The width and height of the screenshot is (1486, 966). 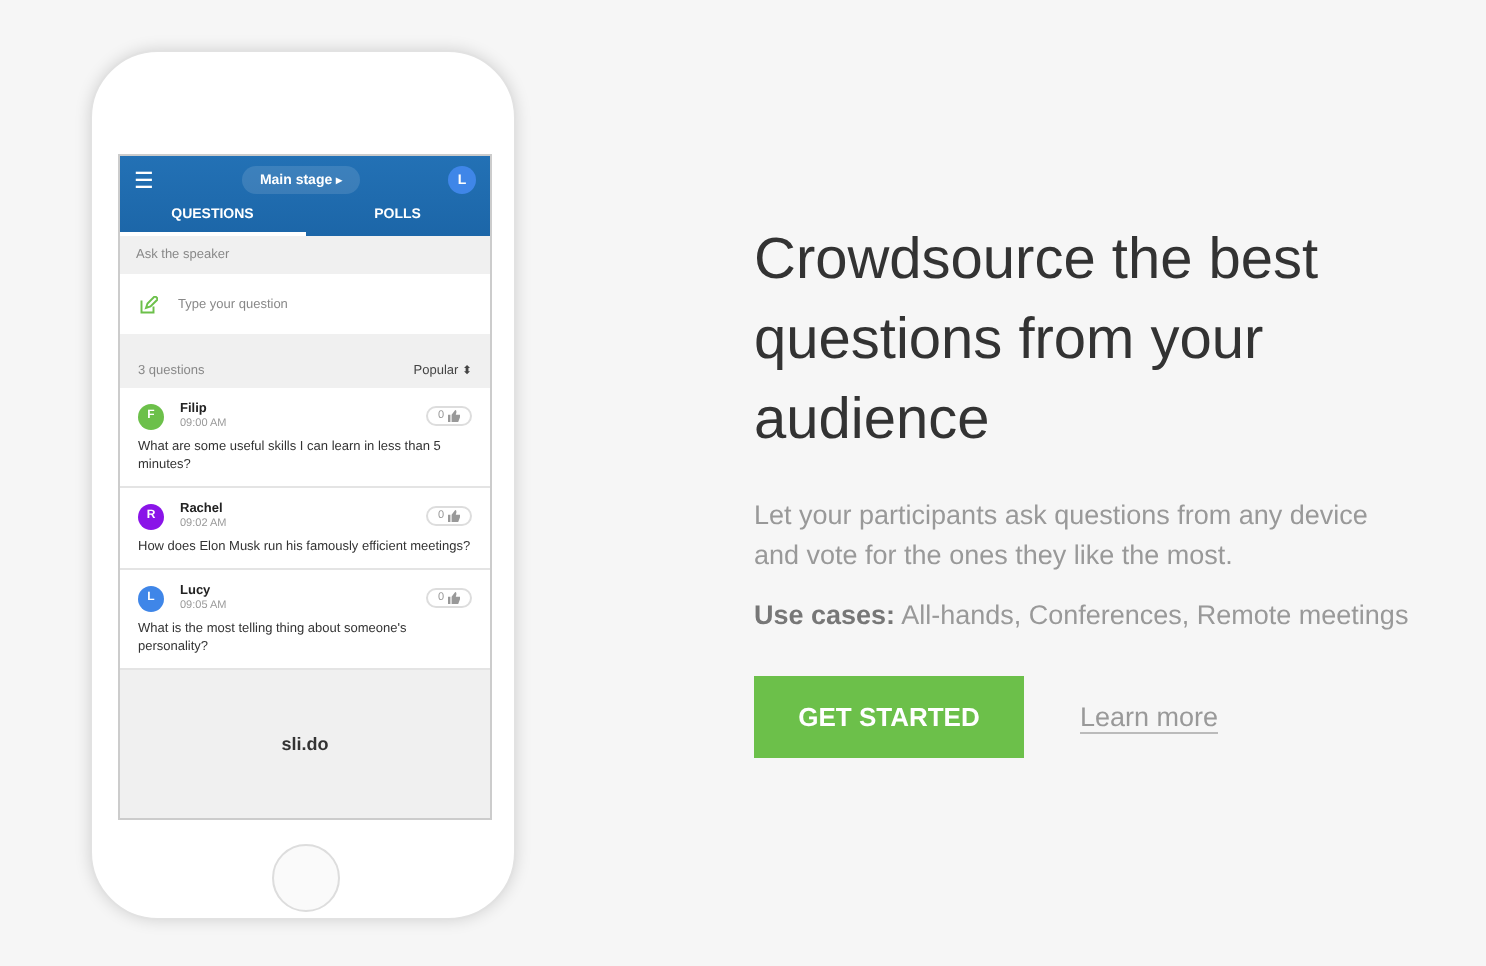 I want to click on use-cases-text: Use cases: All-hands, Conferences, Remote meetings, so click(x=1082, y=615).